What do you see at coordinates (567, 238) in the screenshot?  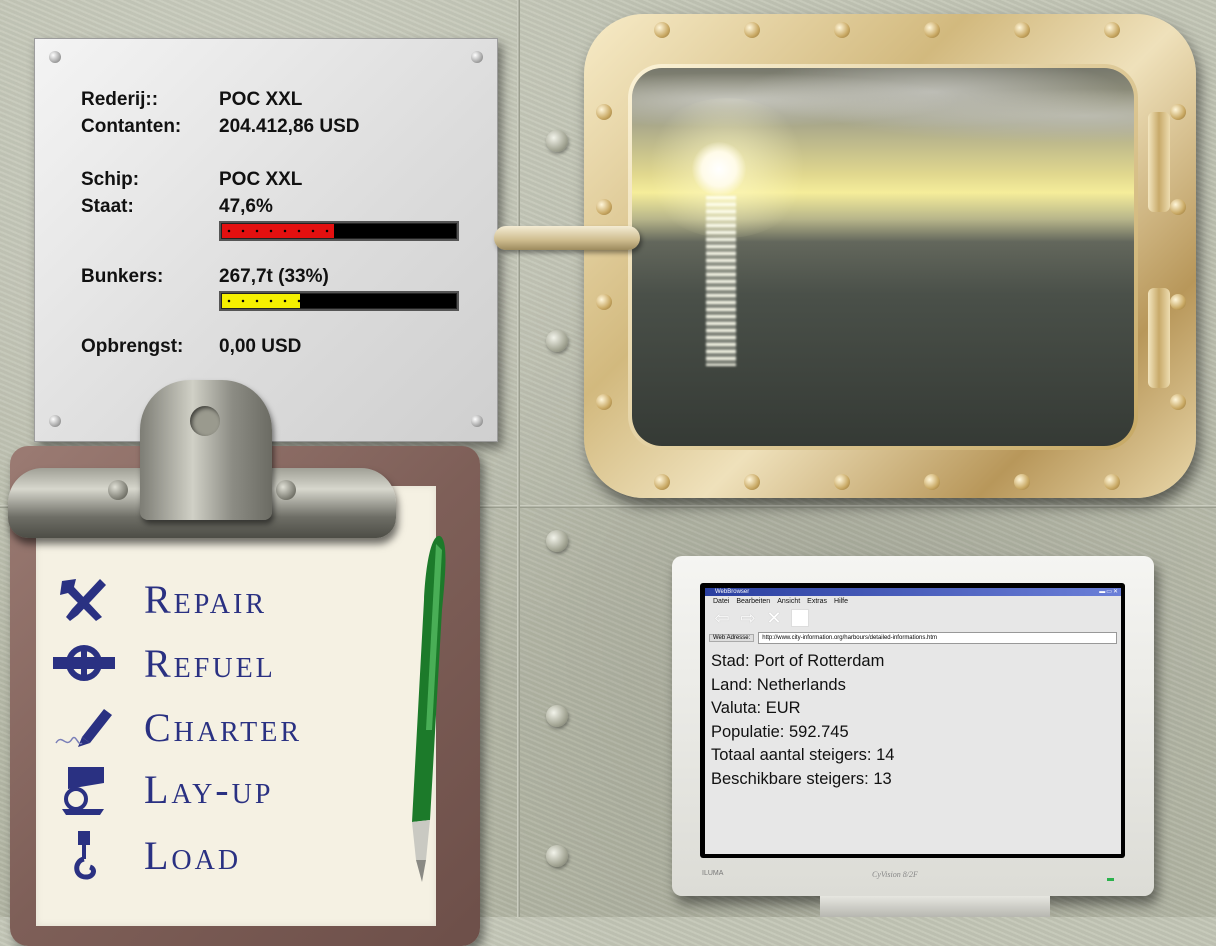 I see `porthole-handle` at bounding box center [567, 238].